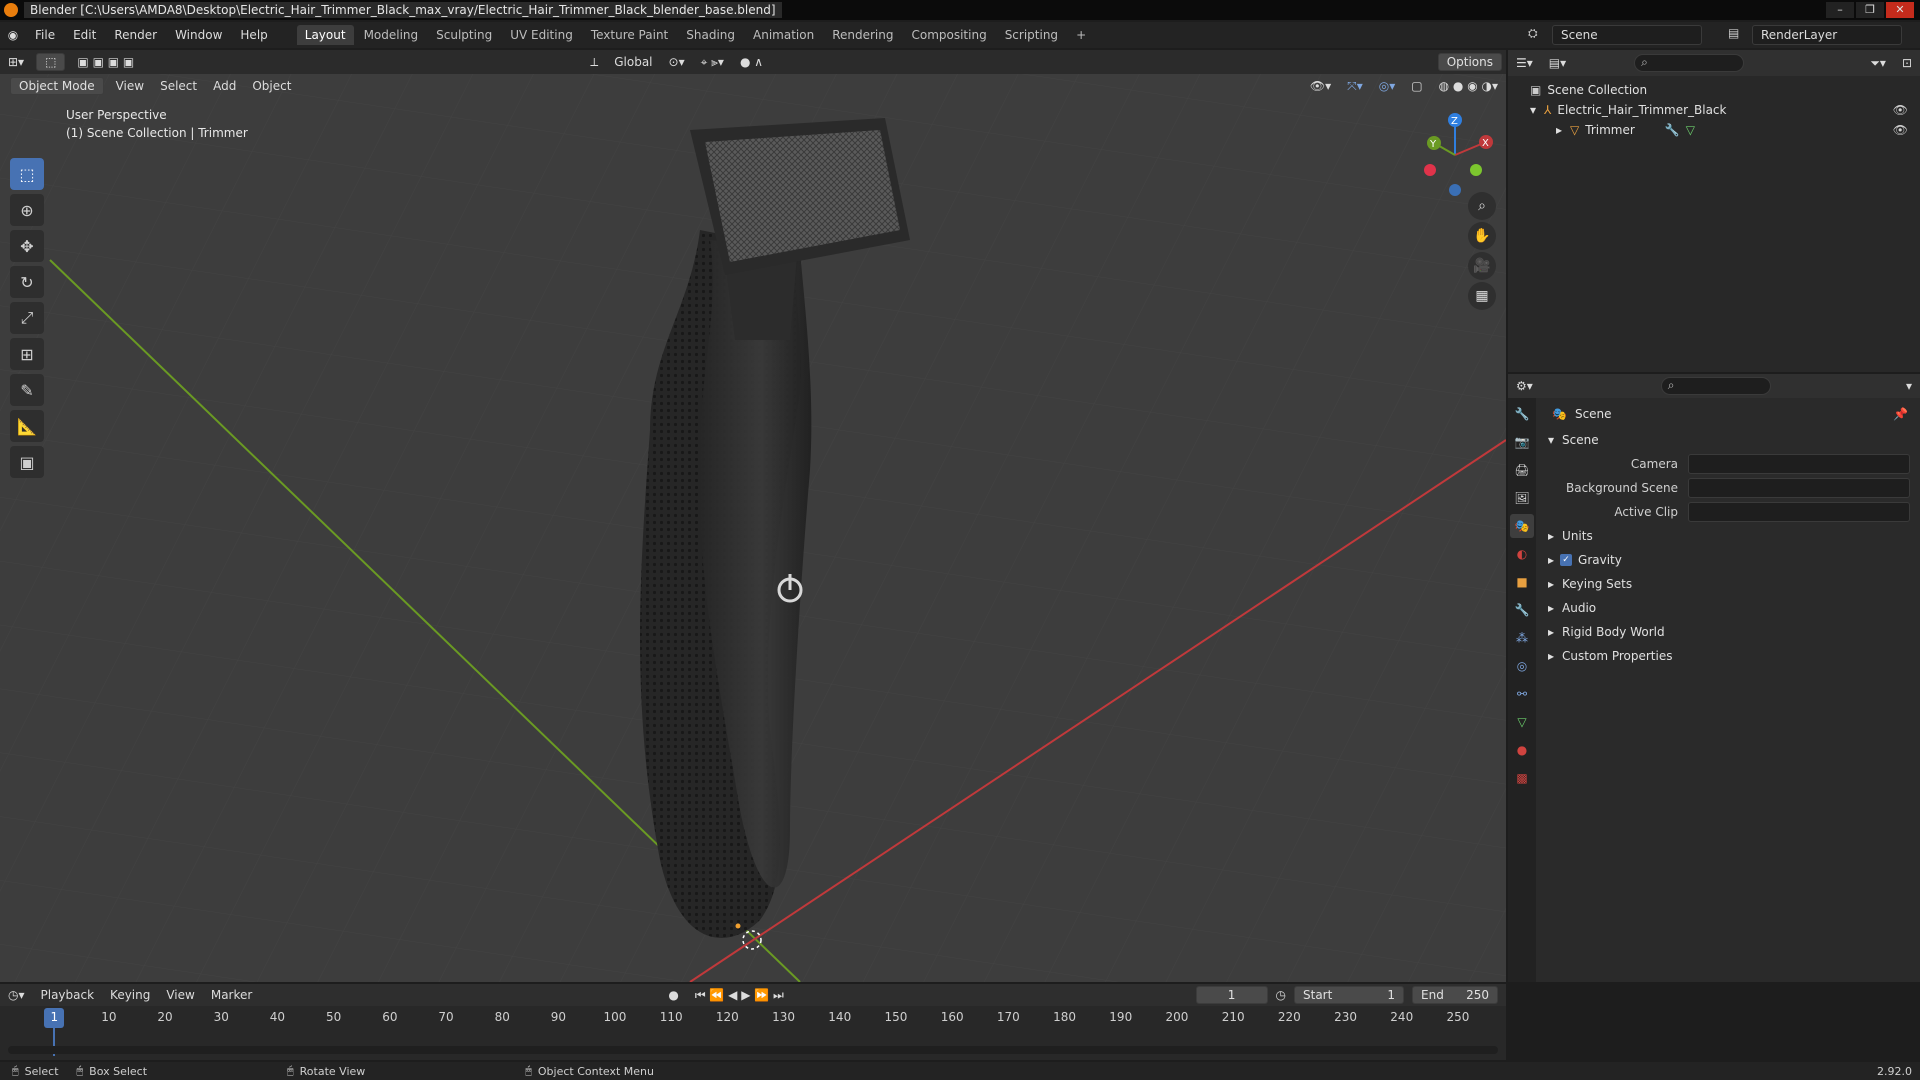 This screenshot has height=1080, width=1920. I want to click on custom-properties-panel-header: ▸ Custom Properties, so click(1729, 656).